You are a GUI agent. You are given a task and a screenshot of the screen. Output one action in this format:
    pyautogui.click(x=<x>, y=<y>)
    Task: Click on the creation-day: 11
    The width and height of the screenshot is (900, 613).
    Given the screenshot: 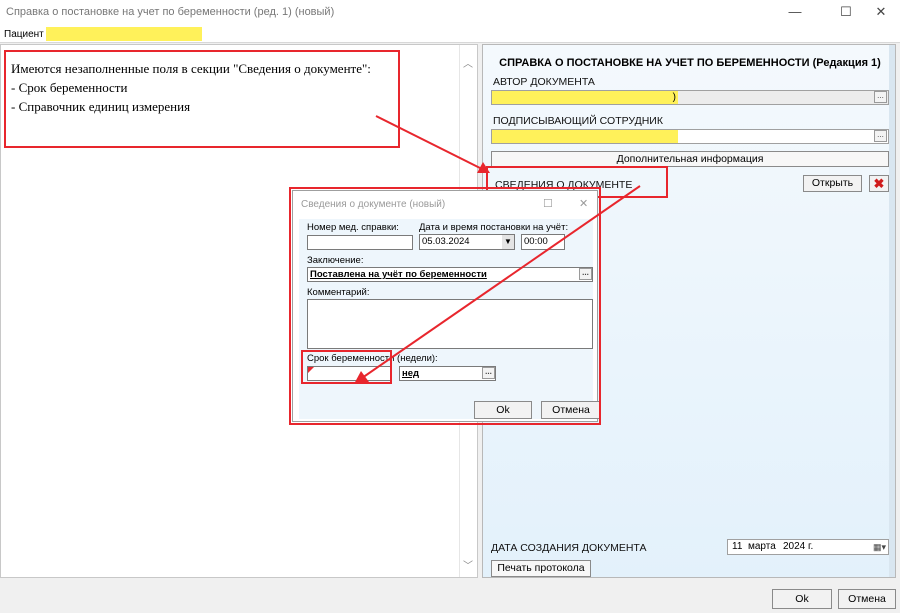 What is the action you would take?
    pyautogui.click(x=737, y=546)
    